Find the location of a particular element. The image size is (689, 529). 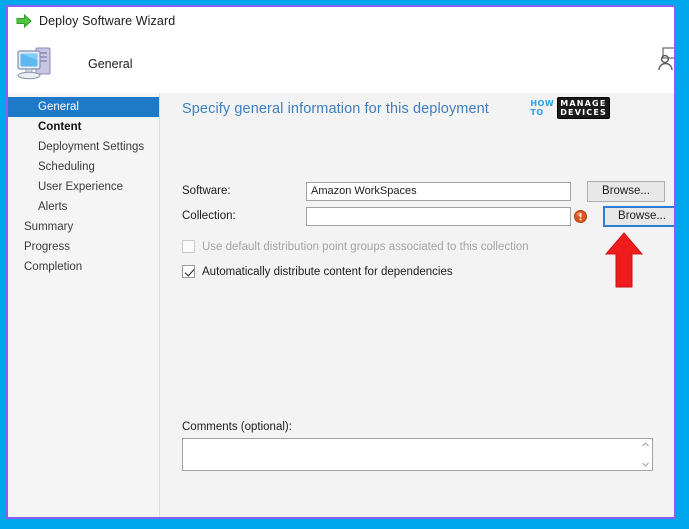

brand-logo-devices: DEVICES is located at coordinates (583, 112).